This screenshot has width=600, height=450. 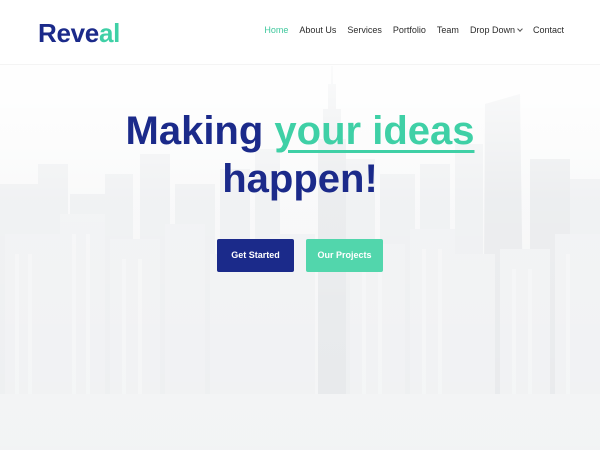 What do you see at coordinates (317, 30) in the screenshot?
I see `nav-item-about-us: About Us` at bounding box center [317, 30].